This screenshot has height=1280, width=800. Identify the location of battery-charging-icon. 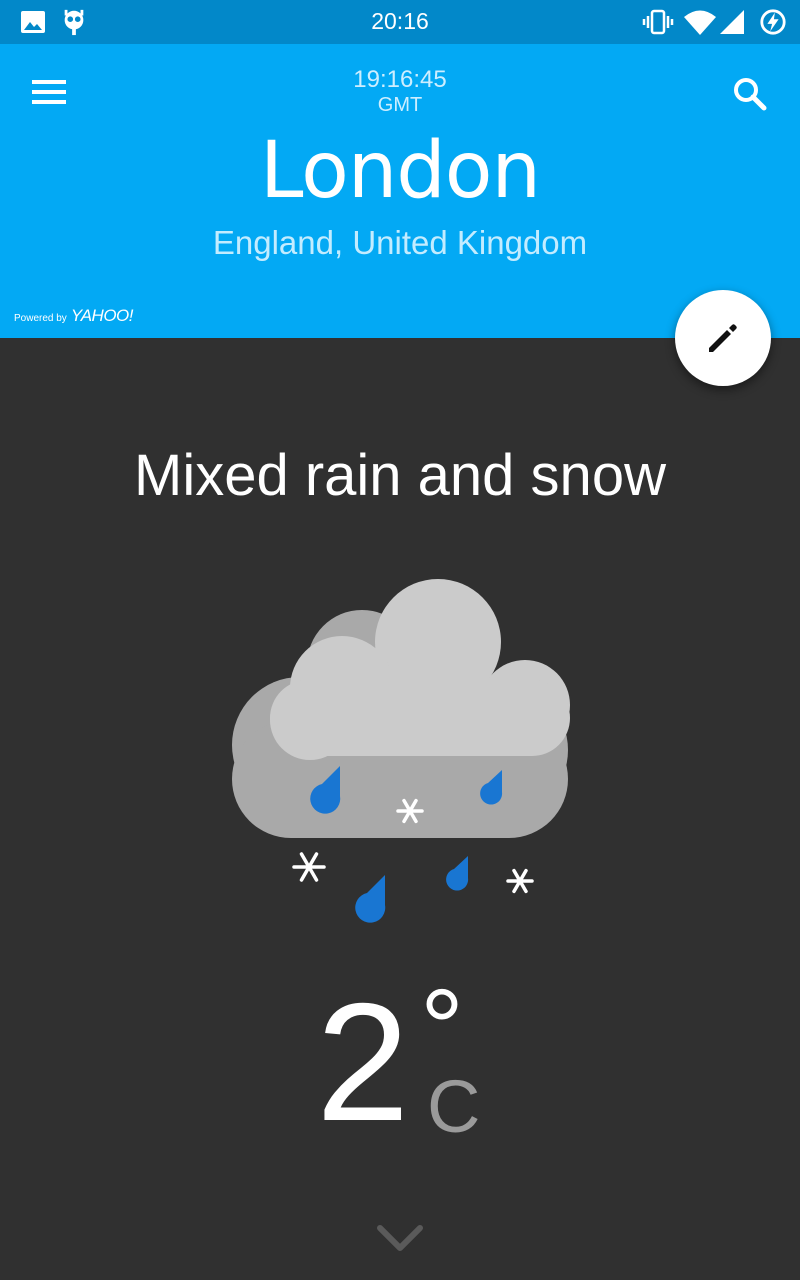
(773, 22).